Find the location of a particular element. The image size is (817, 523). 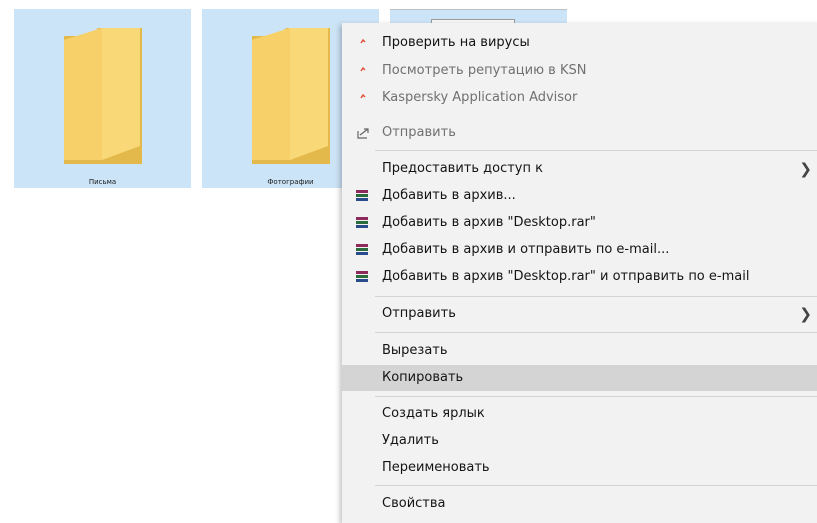

menu-item-properties: Свойства is located at coordinates (579, 504).